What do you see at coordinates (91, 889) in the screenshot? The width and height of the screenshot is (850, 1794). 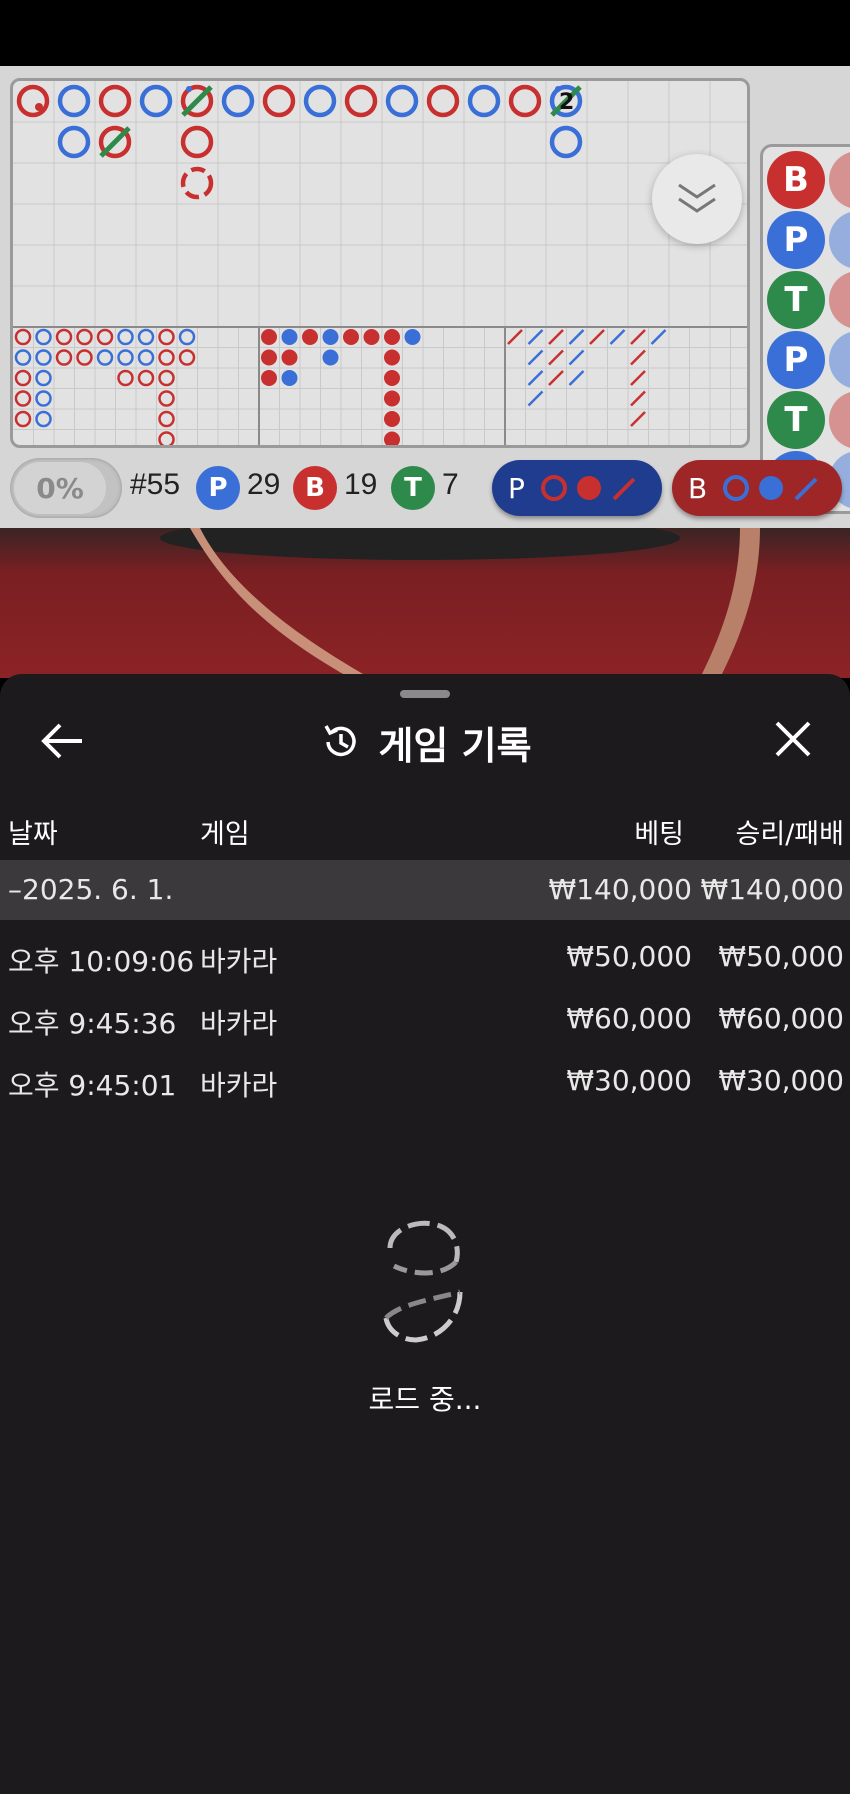 I see `date-group-label: –2025. 6. 1.` at bounding box center [91, 889].